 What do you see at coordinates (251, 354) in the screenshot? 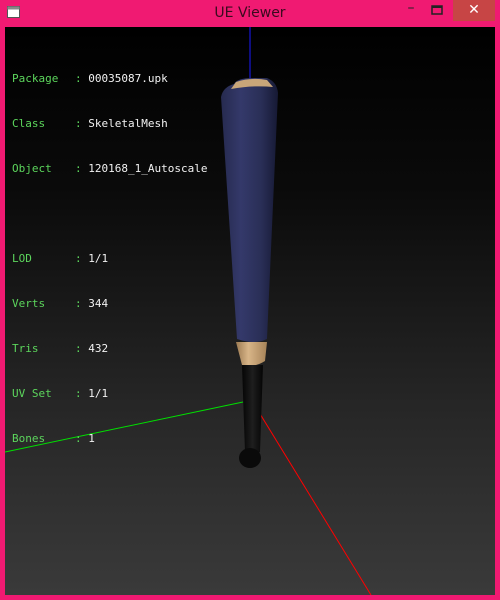
I see `sword-guard` at bounding box center [251, 354].